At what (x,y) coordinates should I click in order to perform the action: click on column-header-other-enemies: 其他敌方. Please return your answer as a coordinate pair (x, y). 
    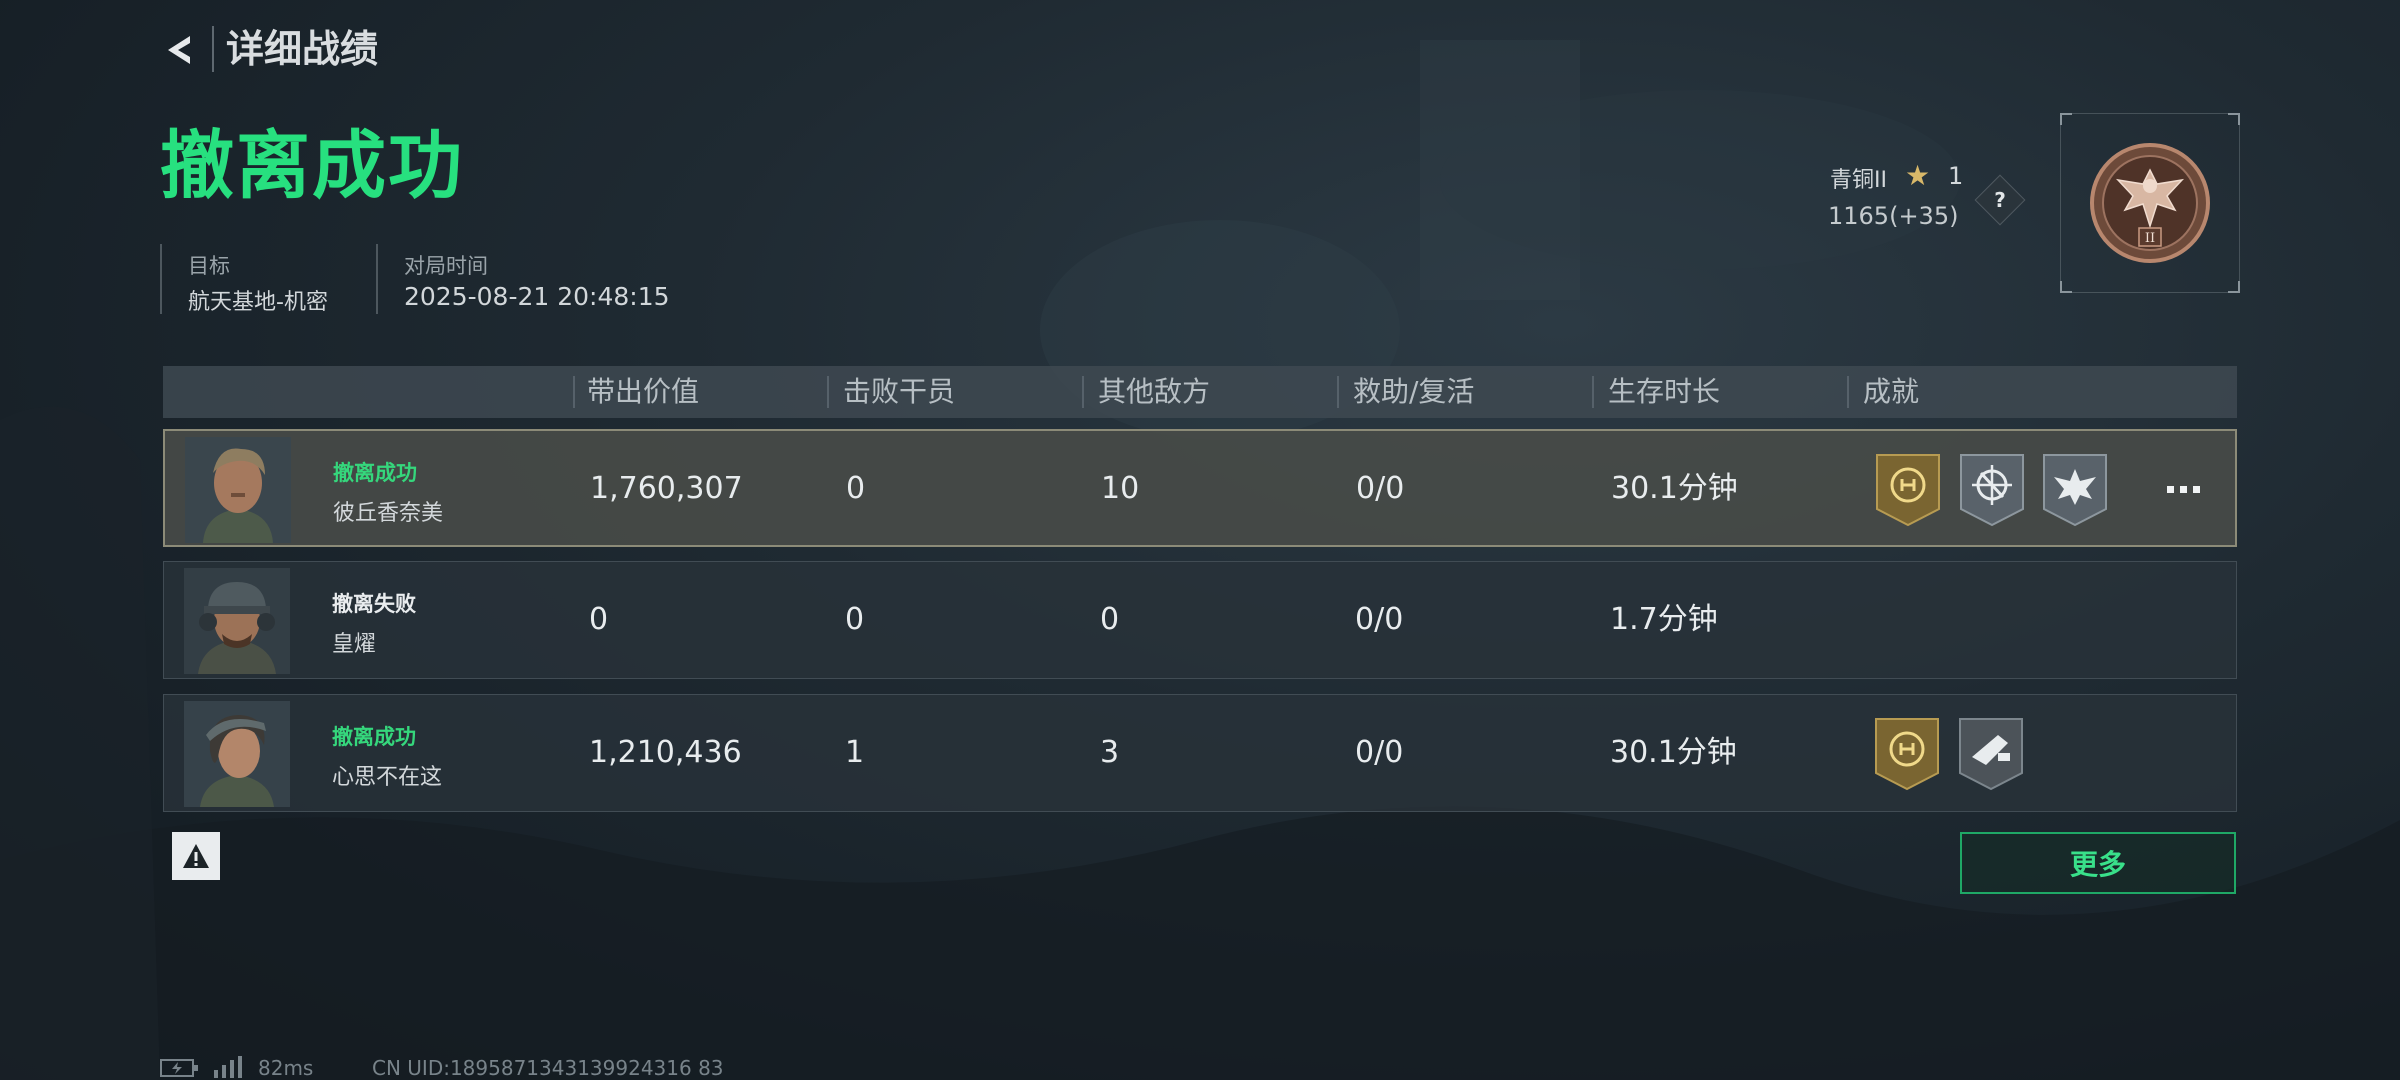
    Looking at the image, I should click on (1154, 391).